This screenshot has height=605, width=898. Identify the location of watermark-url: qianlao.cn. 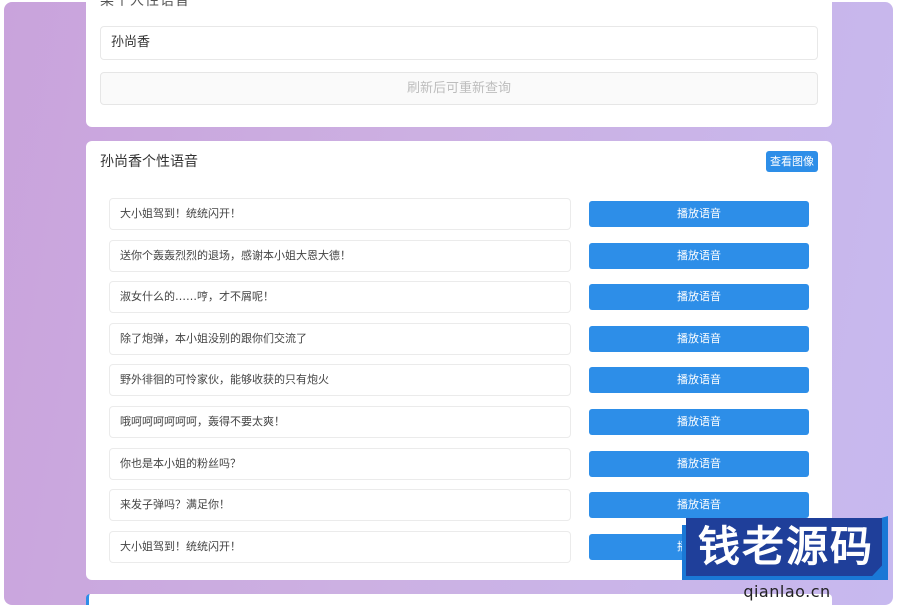
(787, 591).